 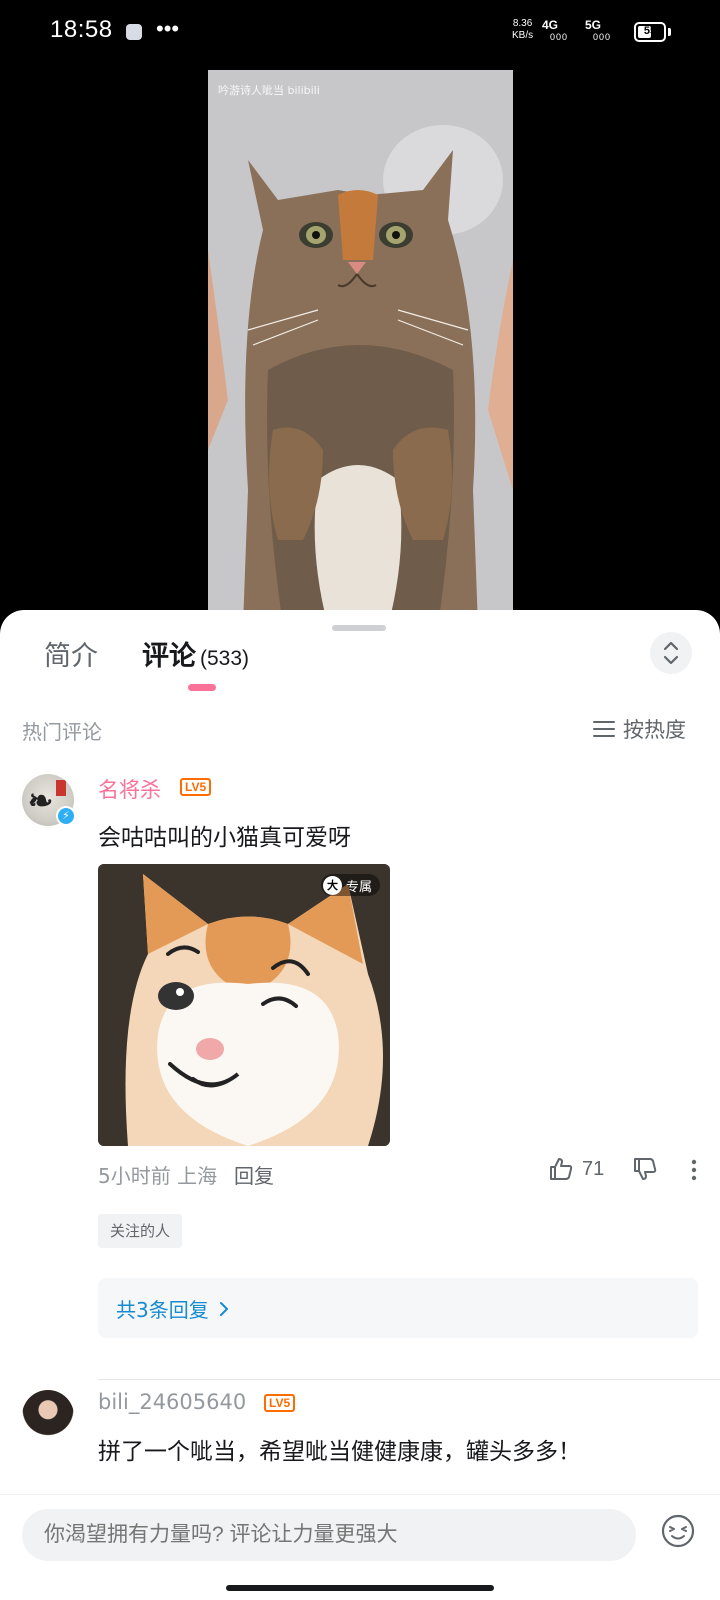 What do you see at coordinates (561, 1169) in the screenshot?
I see `thumbs-up-icon` at bounding box center [561, 1169].